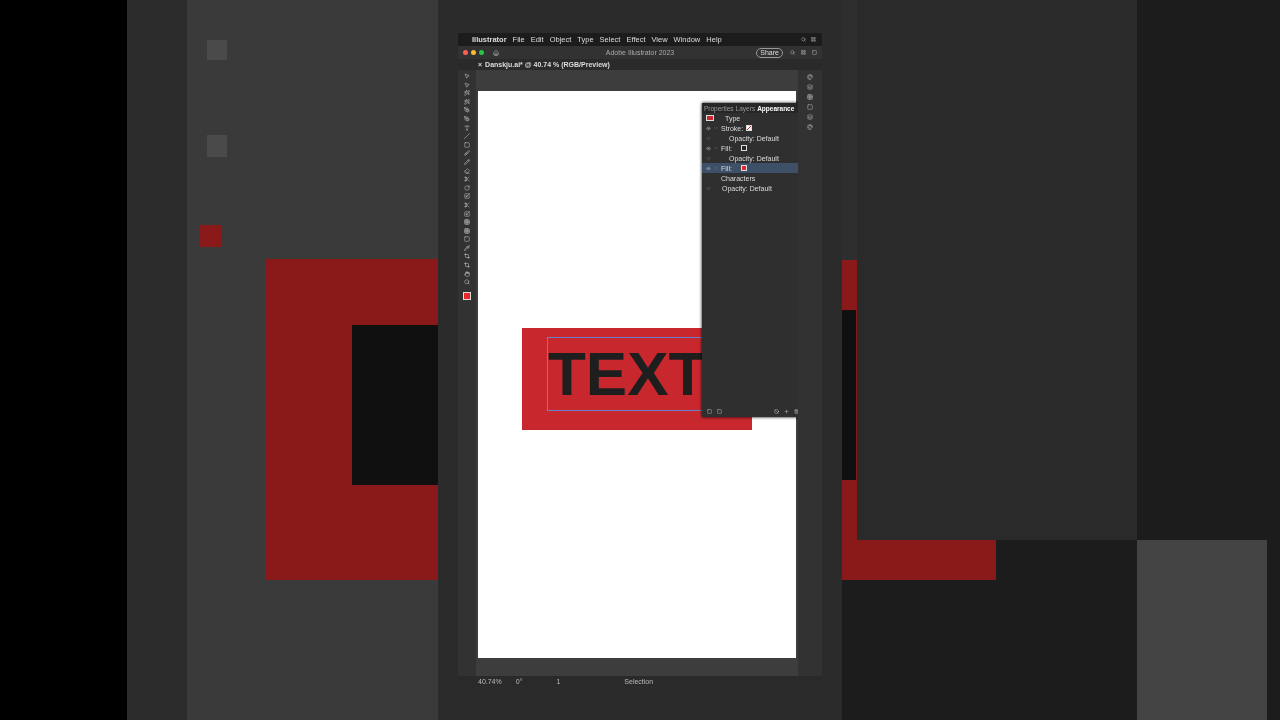  Describe the element at coordinates (473, 52) in the screenshot. I see `minimize-button` at that location.